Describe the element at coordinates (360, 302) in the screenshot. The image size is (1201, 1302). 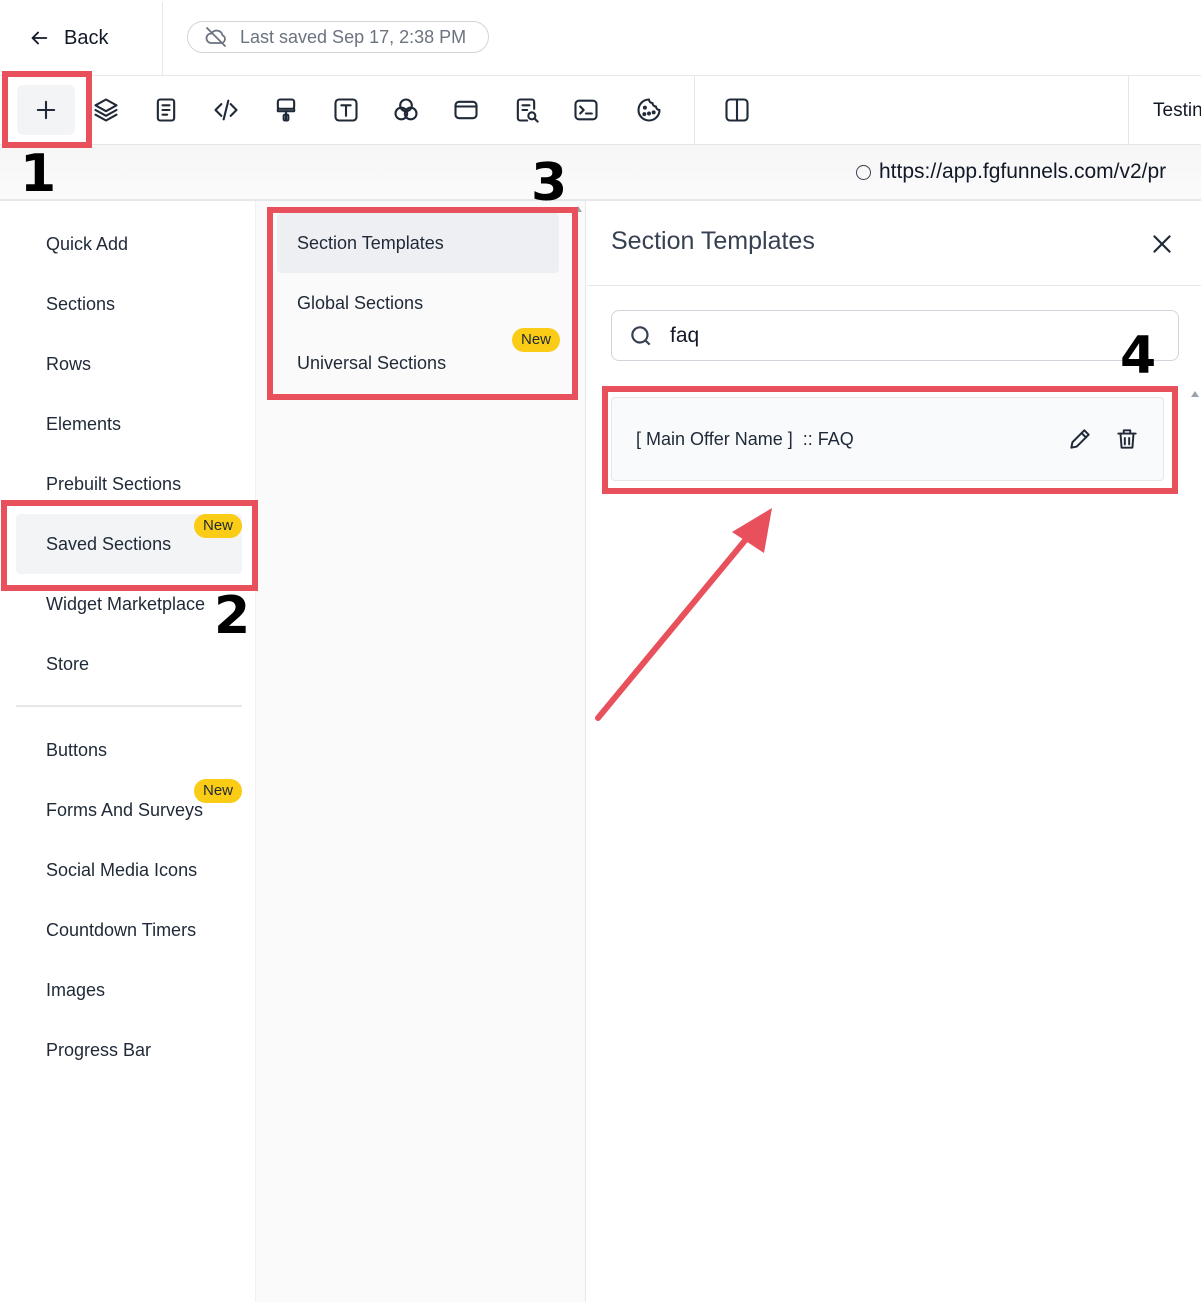
I see `sub-nav-label: Global Sections` at that location.